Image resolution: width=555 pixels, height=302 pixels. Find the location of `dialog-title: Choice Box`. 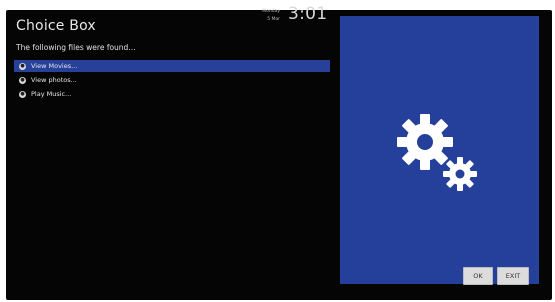

dialog-title: Choice Box is located at coordinates (56, 26).